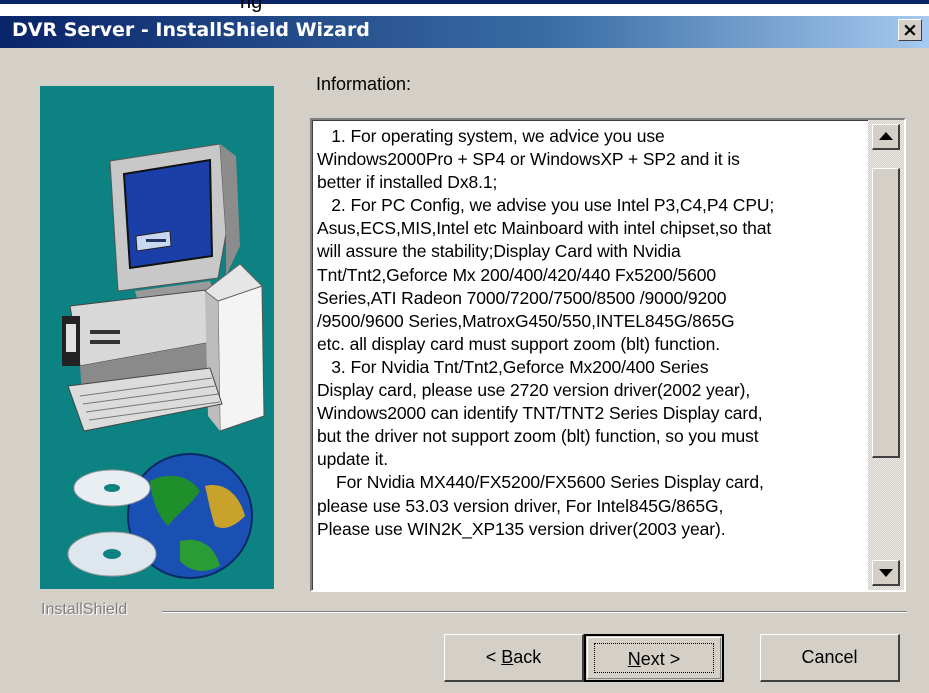  I want to click on information-label: Information:, so click(364, 84).